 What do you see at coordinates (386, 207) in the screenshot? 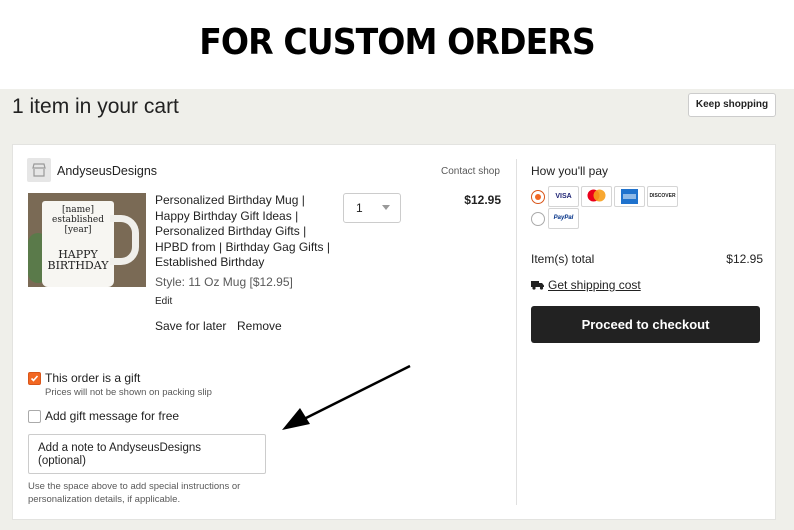
I see `chevron-down-icon` at bounding box center [386, 207].